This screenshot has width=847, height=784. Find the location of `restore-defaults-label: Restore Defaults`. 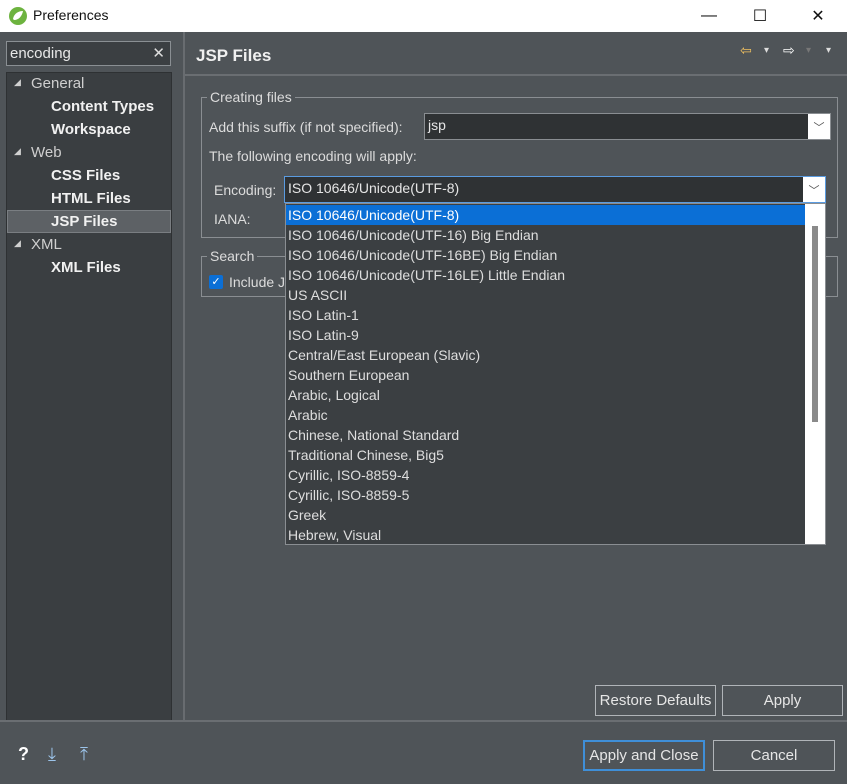

restore-defaults-label: Restore Defaults is located at coordinates (655, 700).